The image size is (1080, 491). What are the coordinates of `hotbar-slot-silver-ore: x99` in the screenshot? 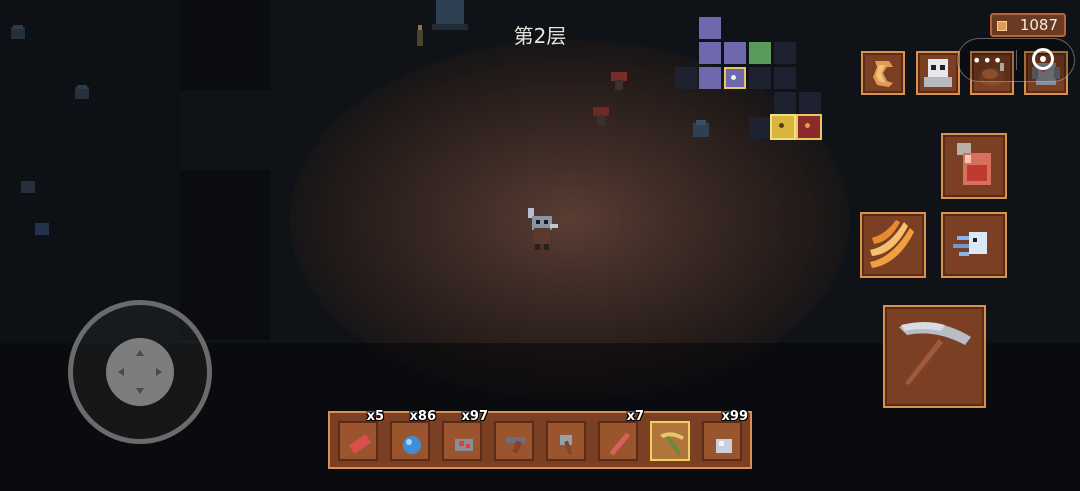 It's located at (725, 435).